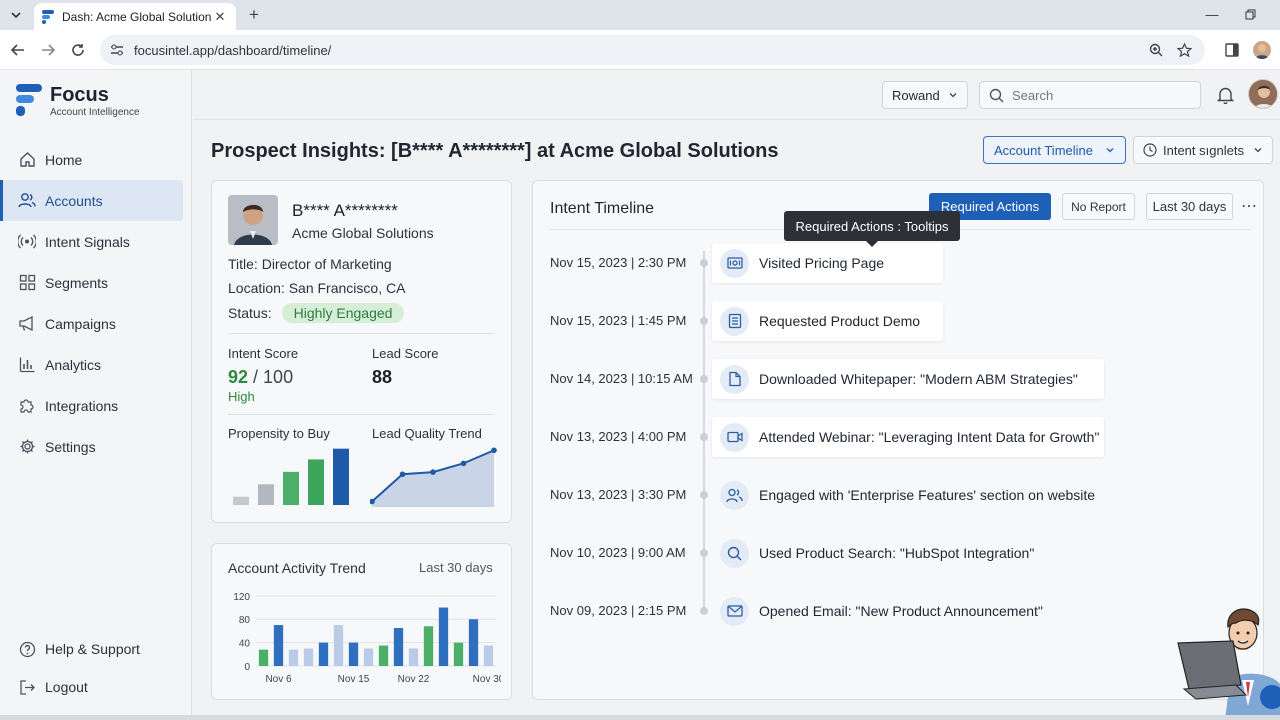  What do you see at coordinates (245, 620) in the screenshot?
I see `y-tick-label: 80` at bounding box center [245, 620].